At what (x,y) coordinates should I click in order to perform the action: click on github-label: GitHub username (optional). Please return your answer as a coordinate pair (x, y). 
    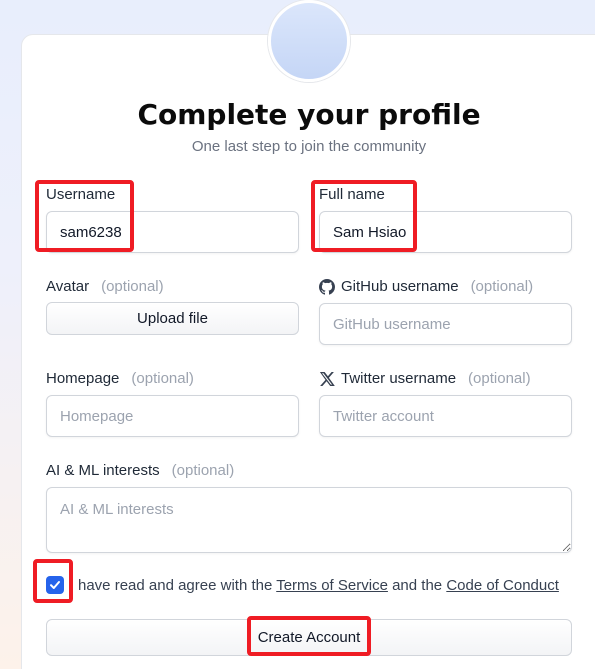
    Looking at the image, I should click on (426, 286).